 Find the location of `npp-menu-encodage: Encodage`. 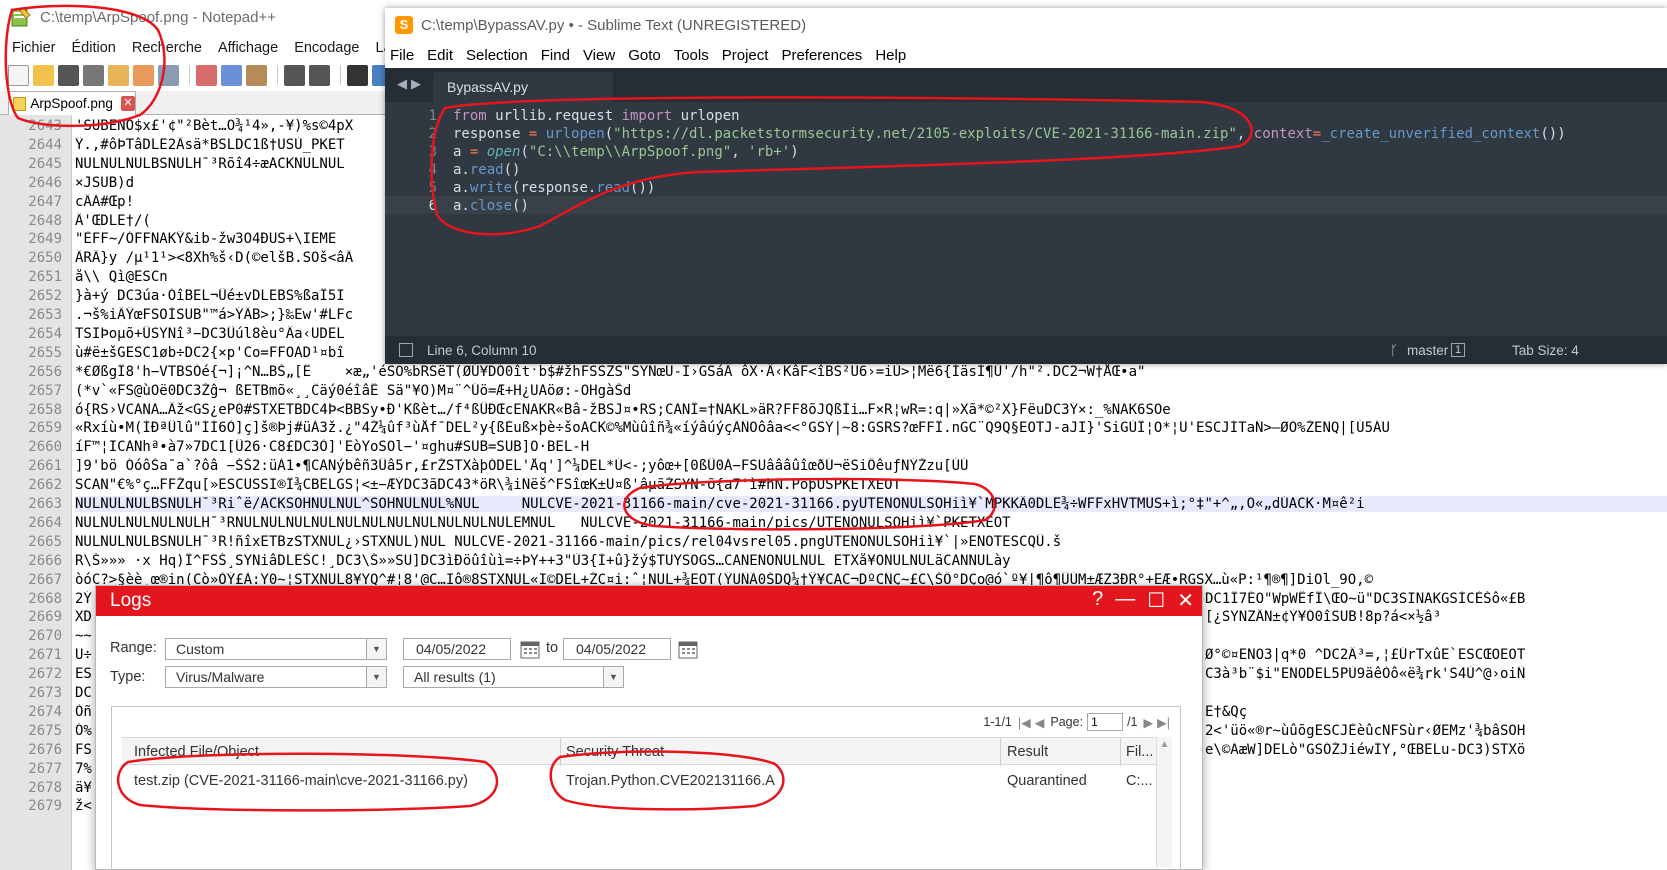

npp-menu-encodage: Encodage is located at coordinates (326, 48).